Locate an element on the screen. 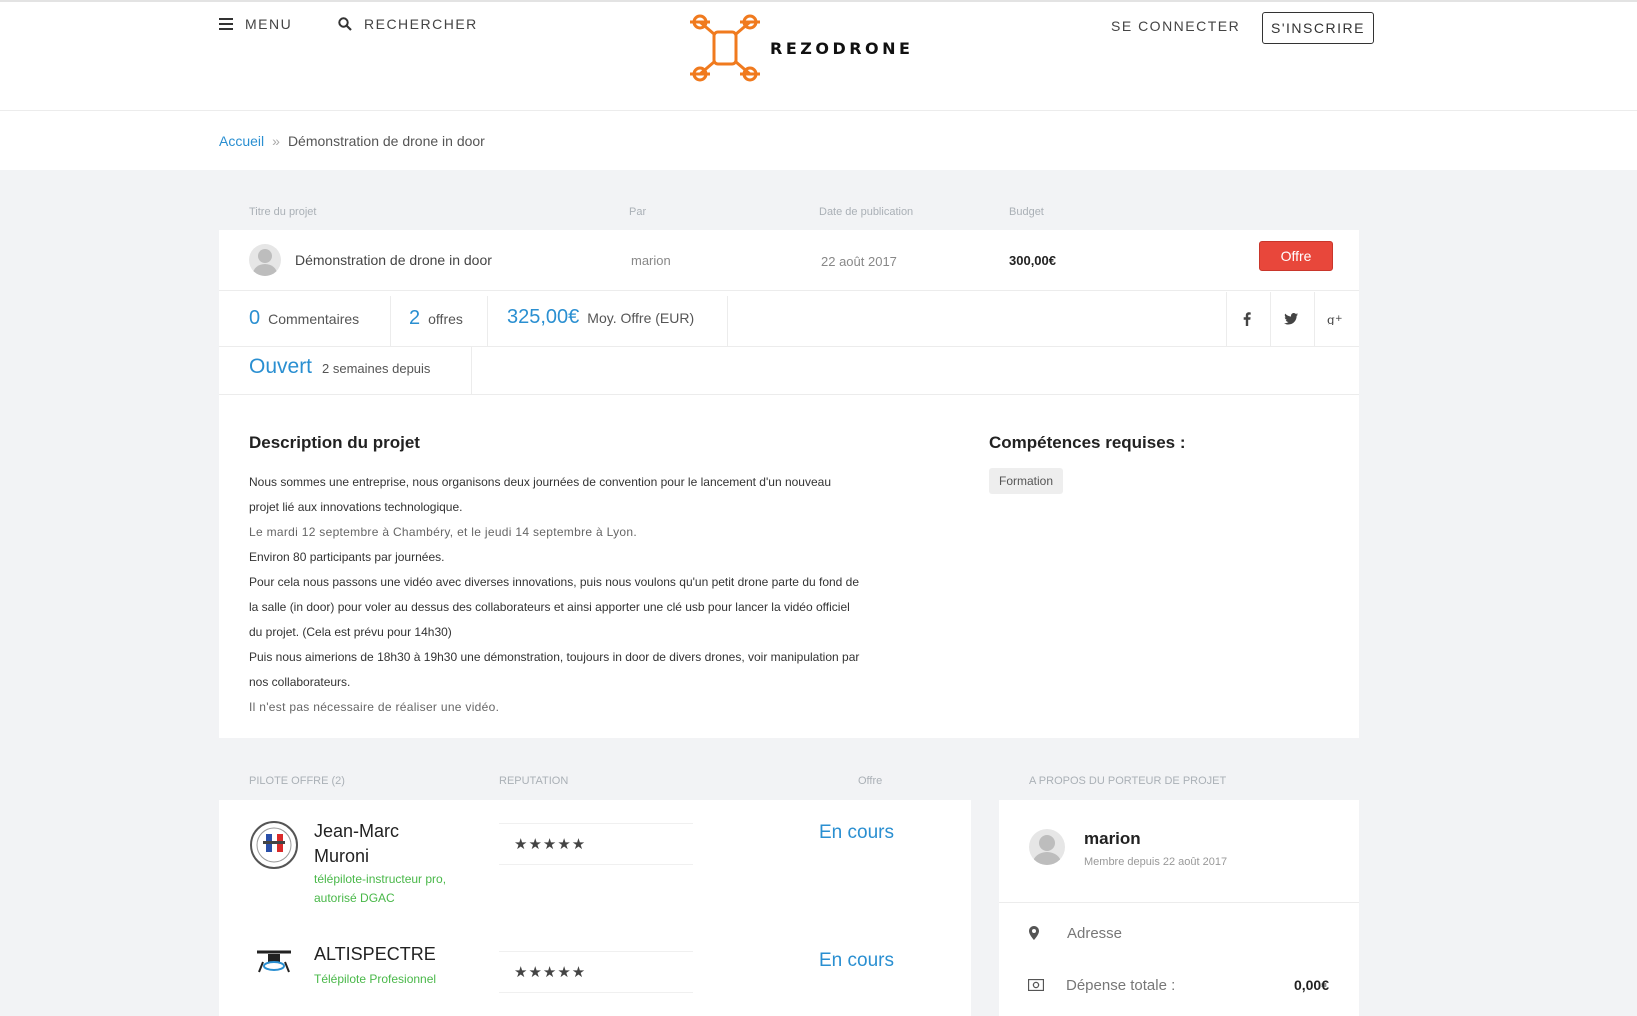  breadcrumb: Accueil » Démonstration de drone in door is located at coordinates (818, 140).